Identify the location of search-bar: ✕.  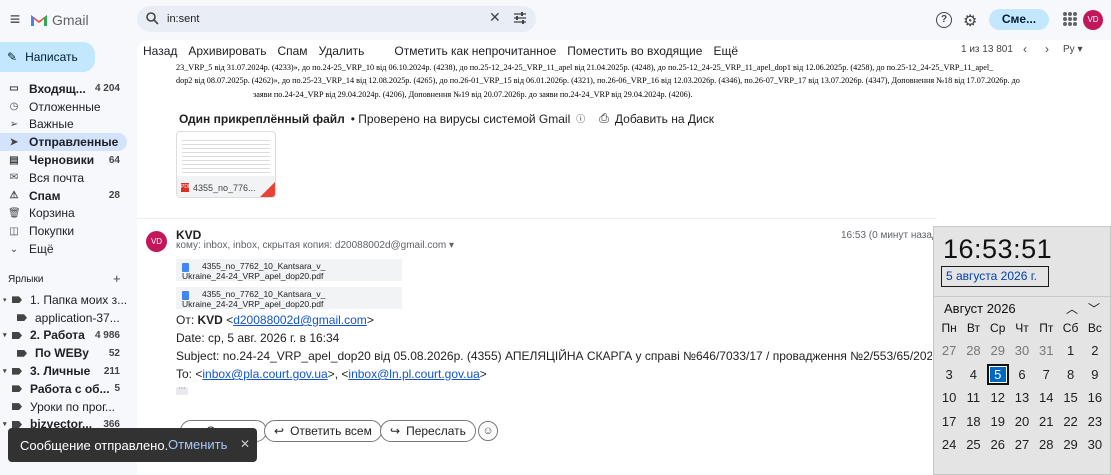
(336, 19).